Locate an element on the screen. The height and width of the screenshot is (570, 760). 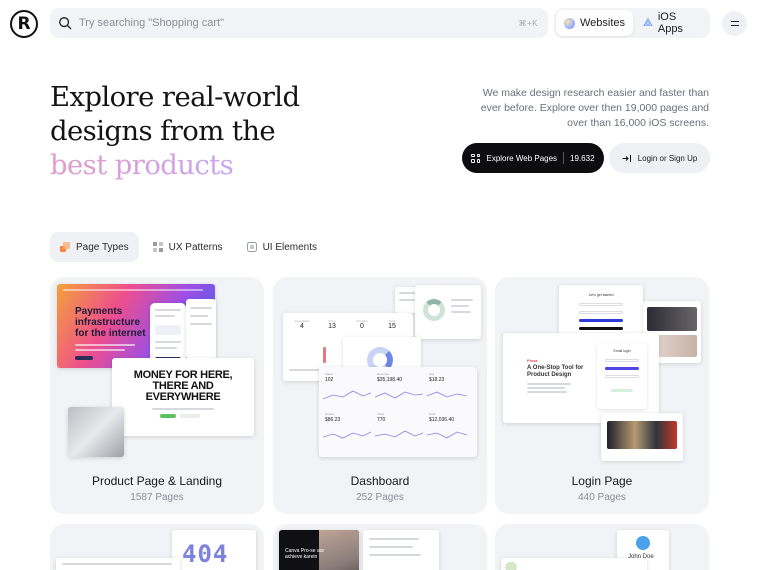
preview-404-text: 404 is located at coordinates (205, 554).